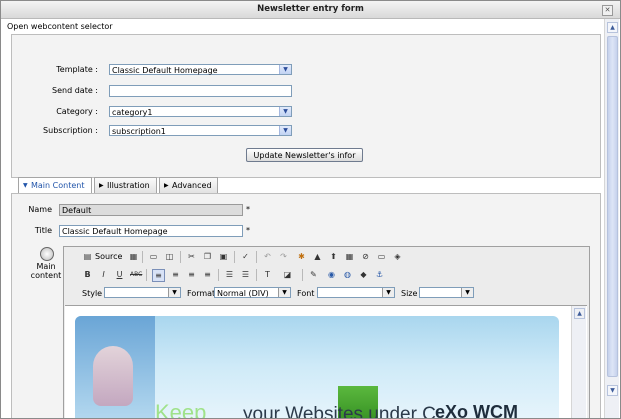 Image resolution: width=621 pixels, height=419 pixels. I want to click on subscription-label: Subscription :, so click(70, 130).